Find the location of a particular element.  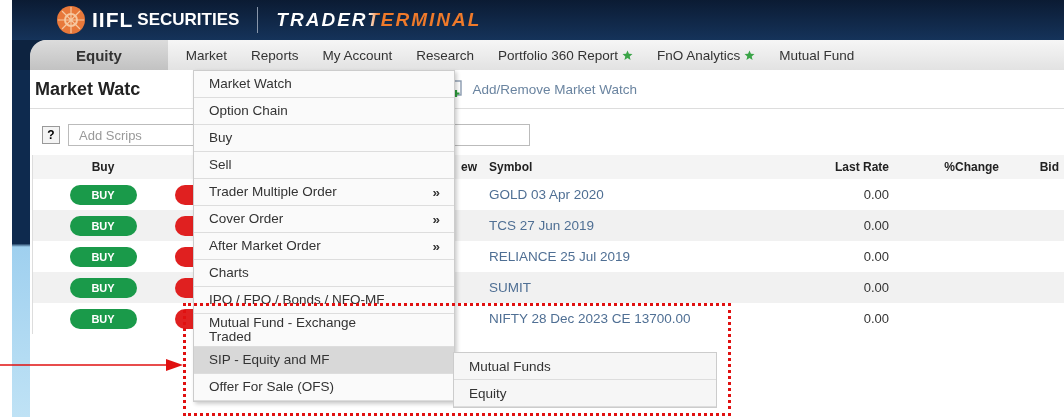

menu-item: Buy is located at coordinates (324, 138).